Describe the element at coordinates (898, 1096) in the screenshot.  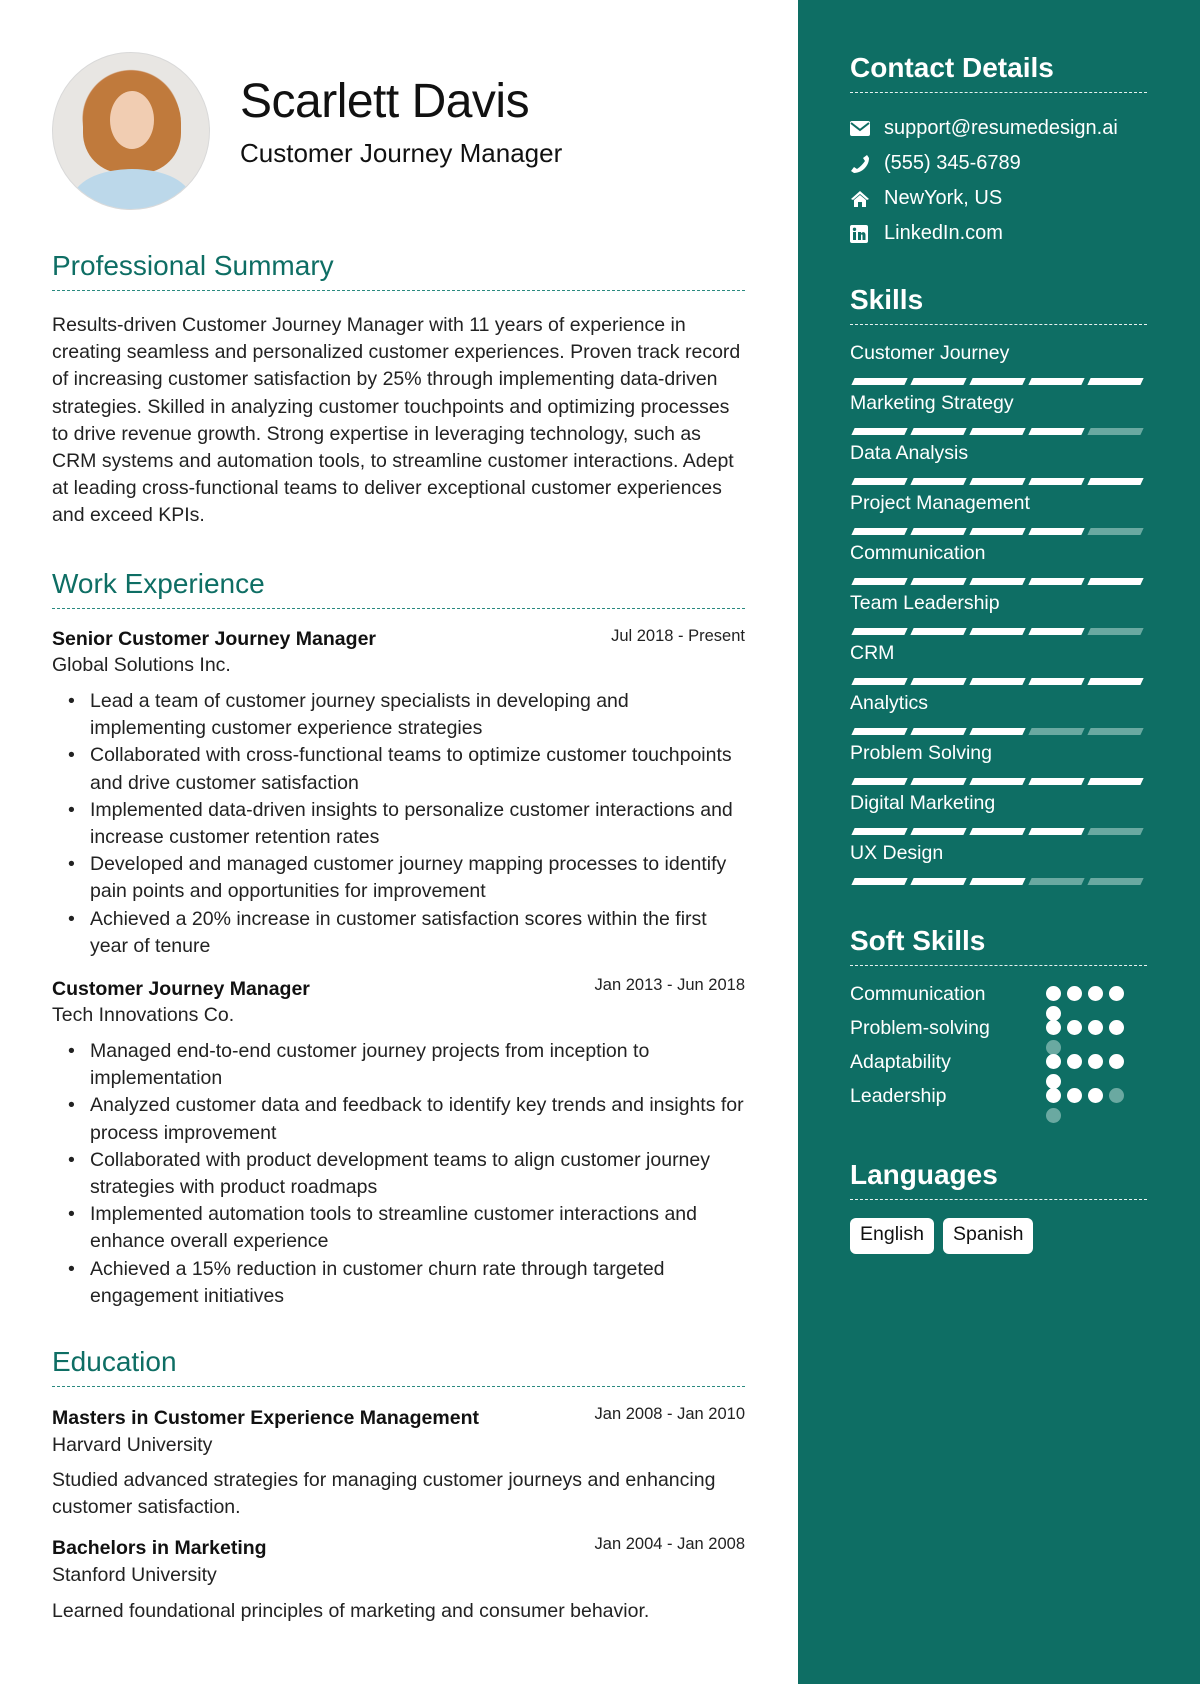
I see `soft-skill-name: Leadership` at that location.